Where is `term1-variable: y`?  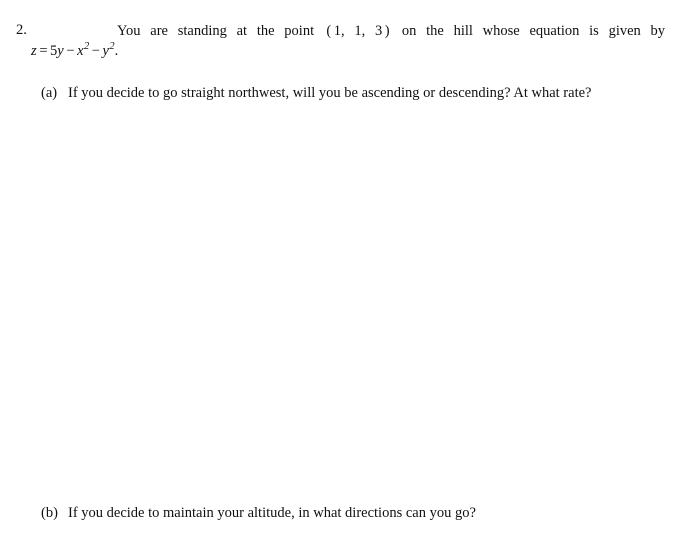 term1-variable: y is located at coordinates (60, 51).